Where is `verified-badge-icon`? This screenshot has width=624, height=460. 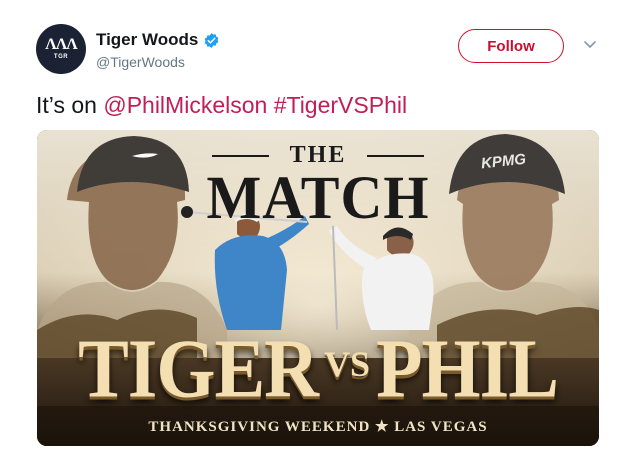 verified-badge-icon is located at coordinates (211, 40).